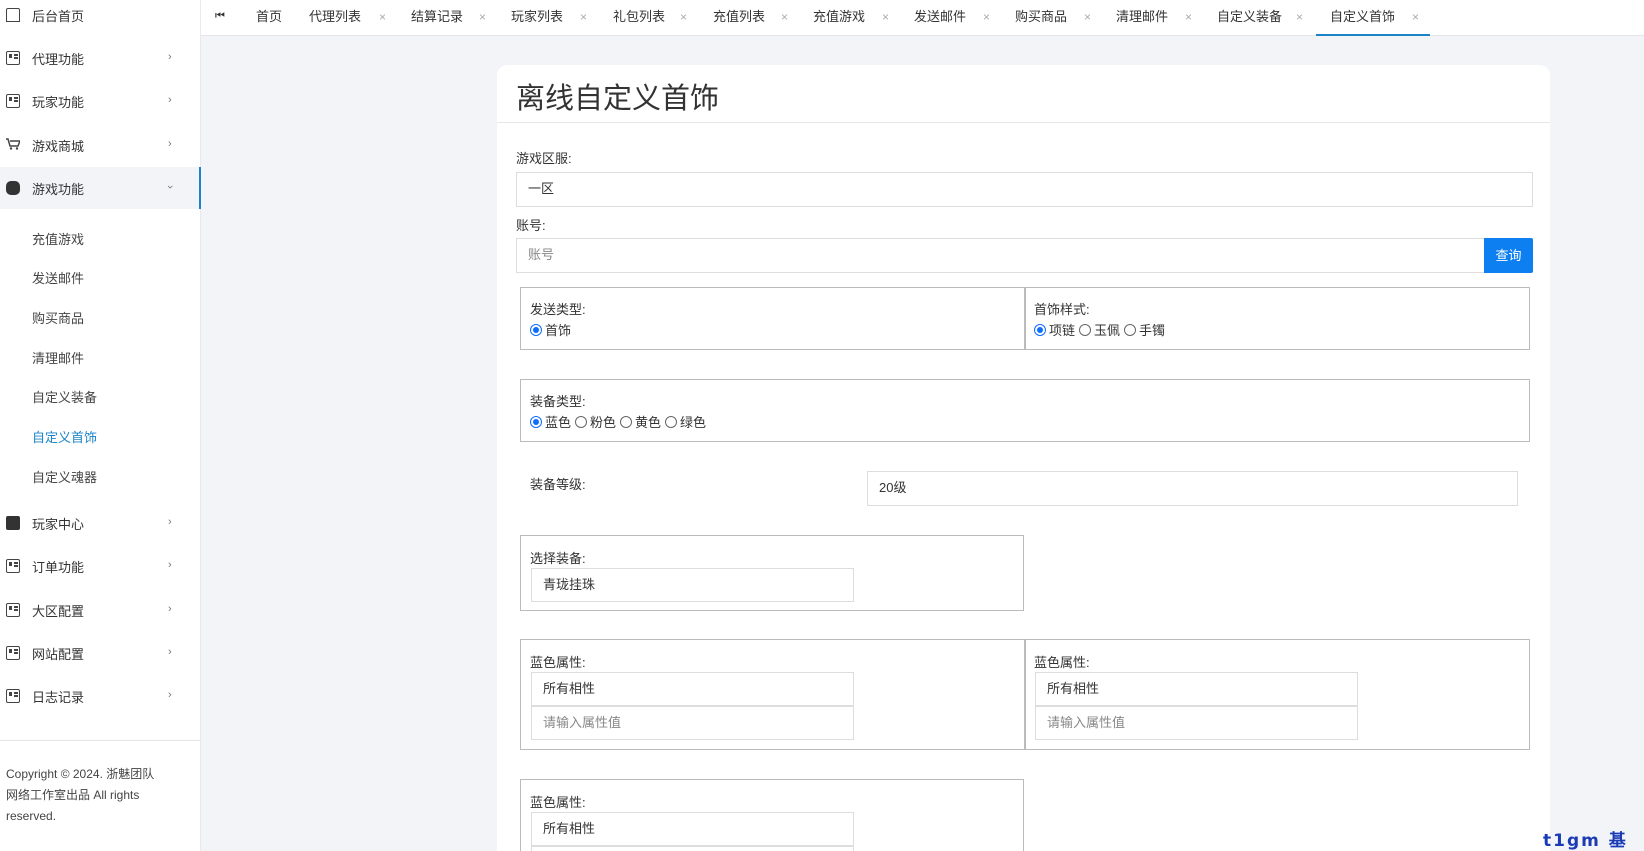 The height and width of the screenshot is (851, 1644). Describe the element at coordinates (553, 18) in the screenshot. I see `tab-player-list: 玩家列表 ×` at that location.